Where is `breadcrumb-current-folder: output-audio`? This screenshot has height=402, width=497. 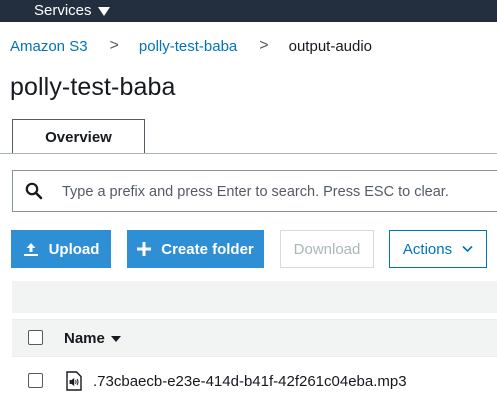
breadcrumb-current-folder: output-audio is located at coordinates (330, 46).